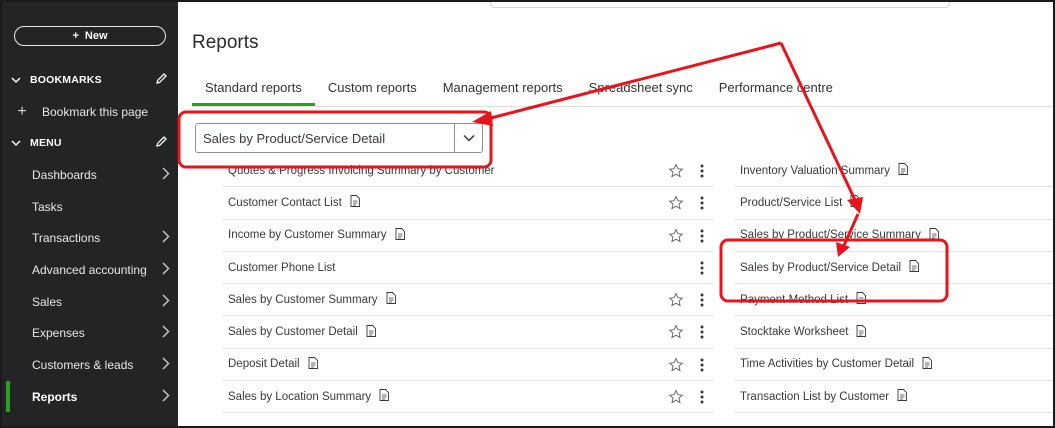 This screenshot has width=1055, height=428. I want to click on list-item: Sales by Customer Detail, so click(468, 332).